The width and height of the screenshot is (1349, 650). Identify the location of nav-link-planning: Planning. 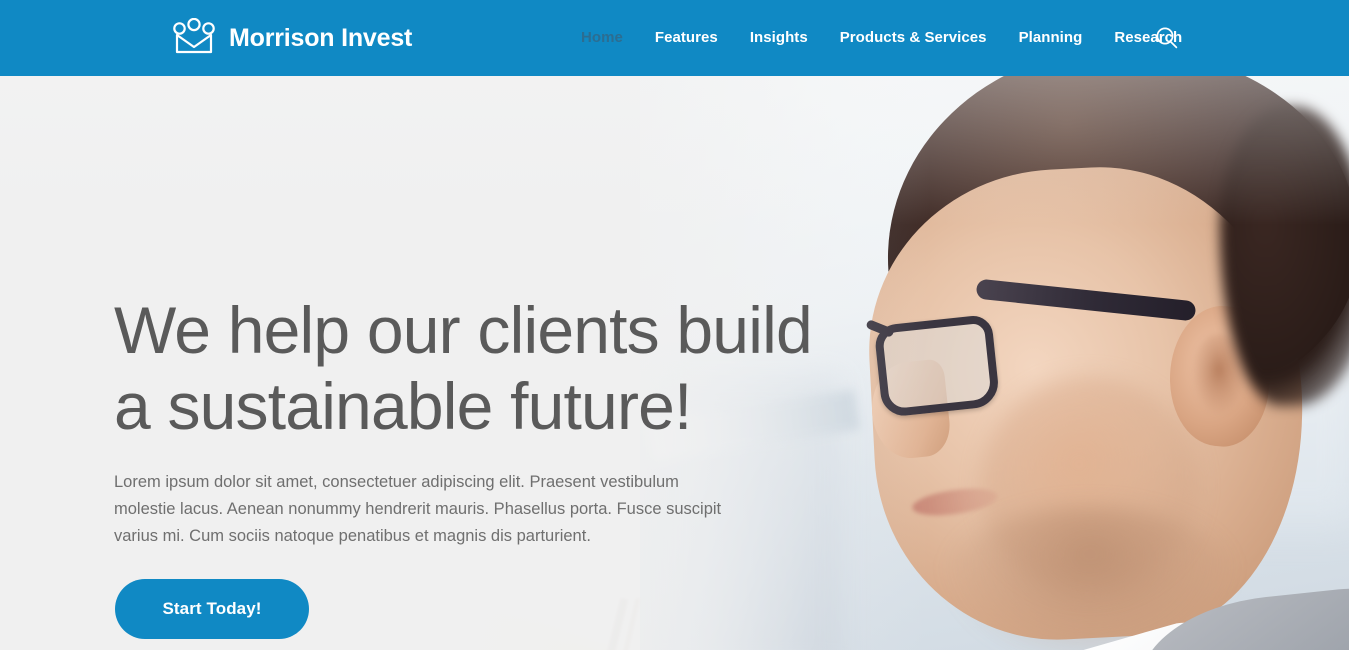
(1051, 38).